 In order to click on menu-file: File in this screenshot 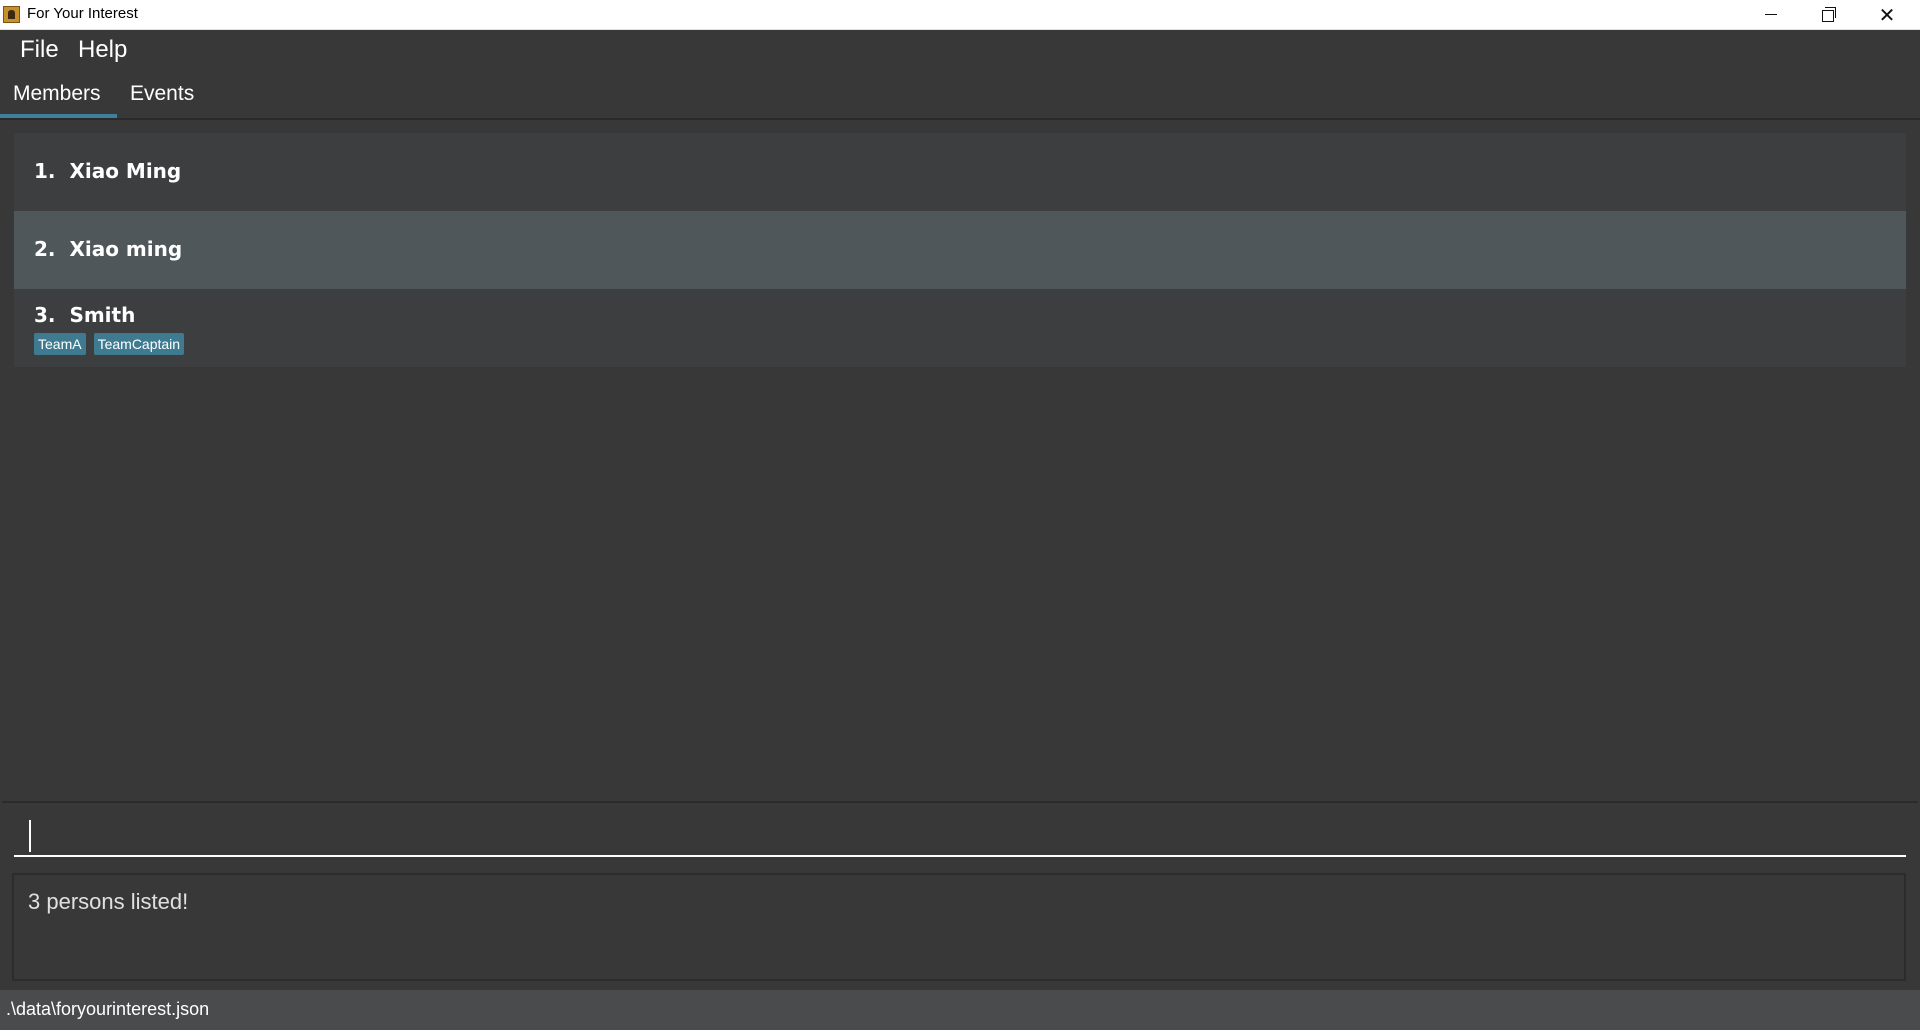, I will do `click(39, 50)`.